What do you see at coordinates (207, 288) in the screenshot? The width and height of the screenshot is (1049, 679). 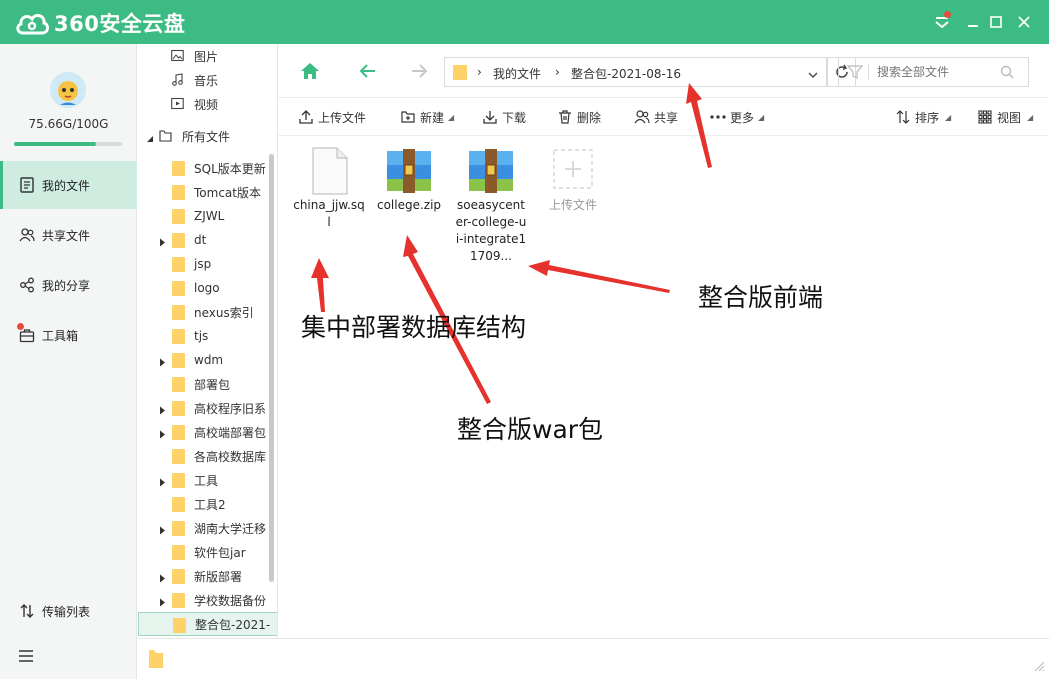 I see `tree-item-folder: logo` at bounding box center [207, 288].